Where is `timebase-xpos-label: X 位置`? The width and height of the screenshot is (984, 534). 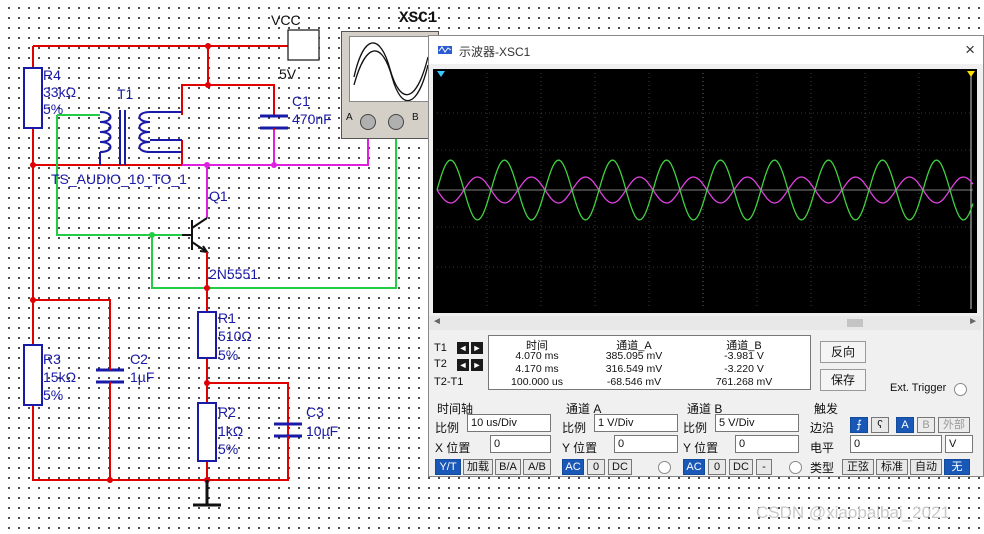 timebase-xpos-label: X 位置 is located at coordinates (453, 448).